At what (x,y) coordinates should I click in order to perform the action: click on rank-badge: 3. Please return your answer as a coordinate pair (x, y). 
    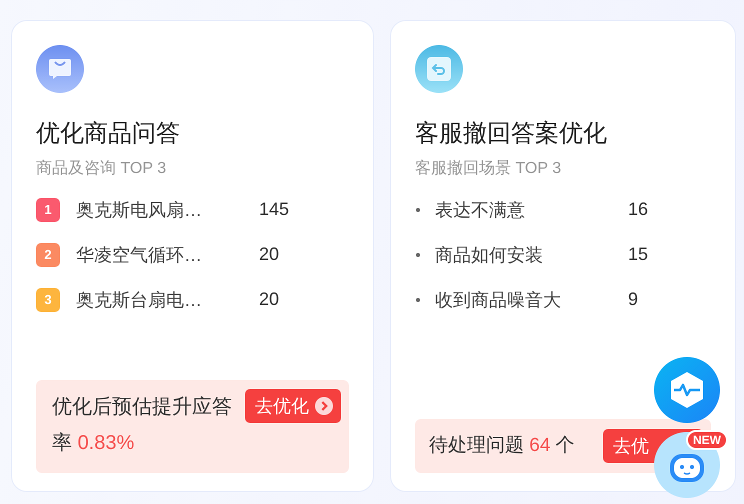
    Looking at the image, I should click on (48, 300).